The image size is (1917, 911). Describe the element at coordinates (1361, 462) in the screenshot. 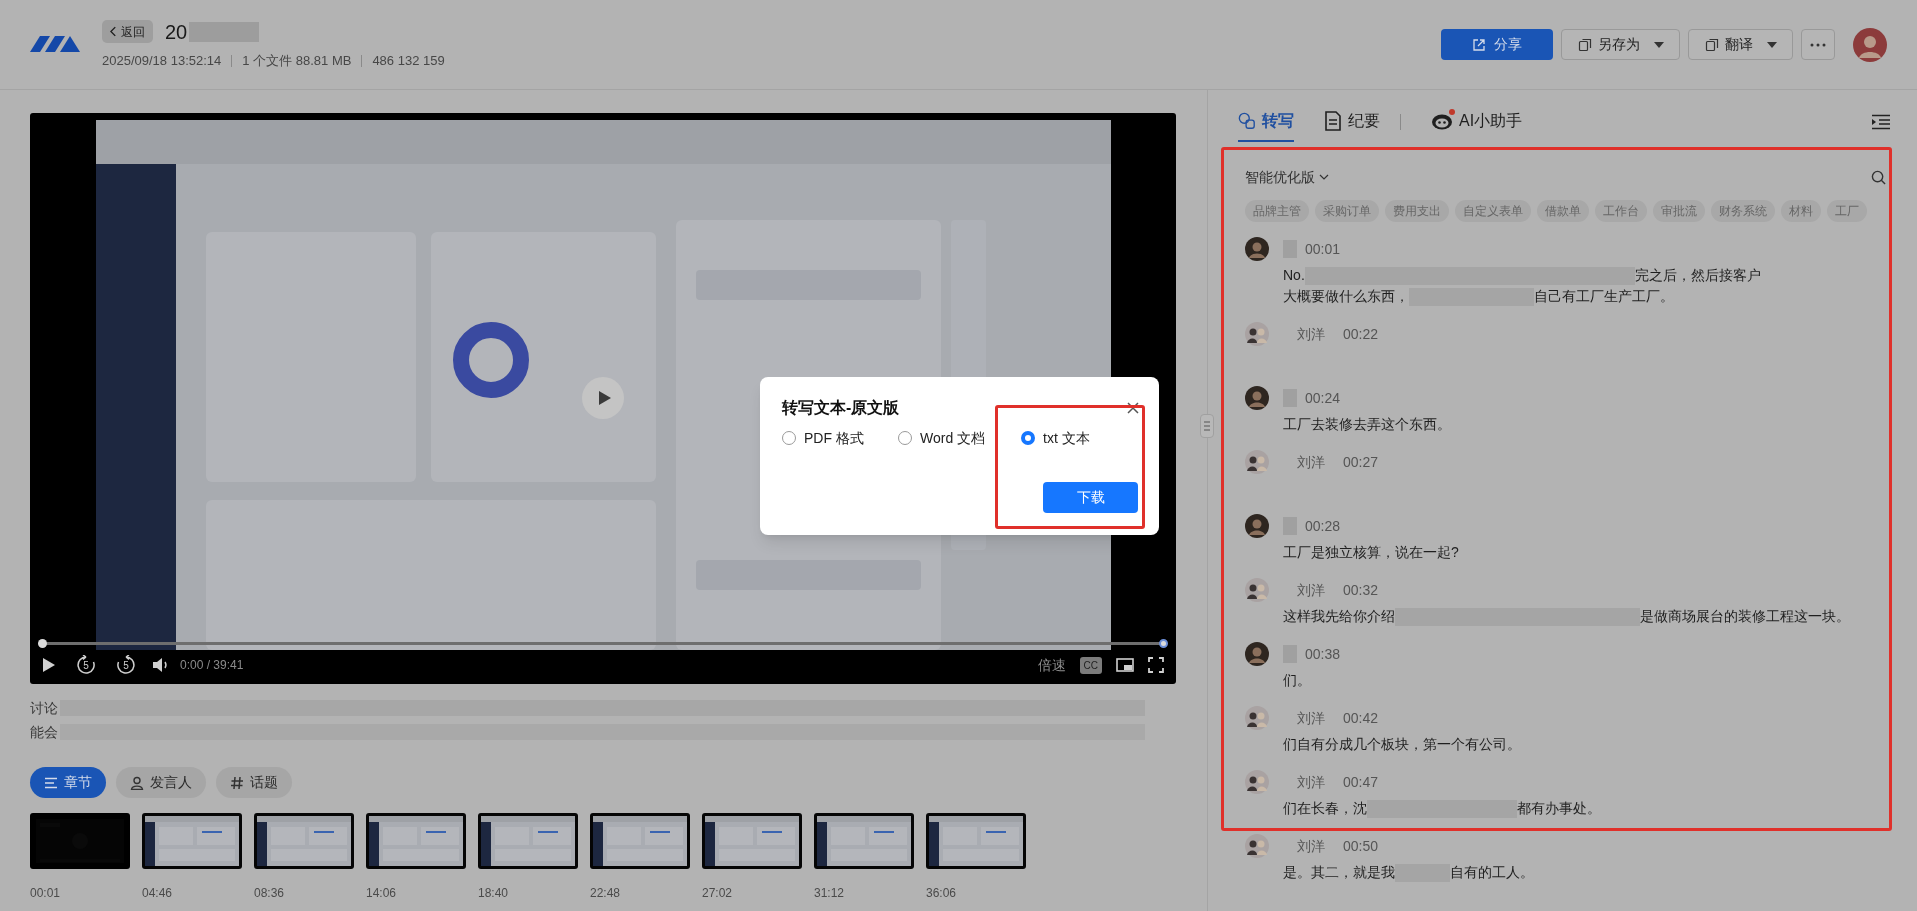

I see `timestamp: 00:27` at that location.